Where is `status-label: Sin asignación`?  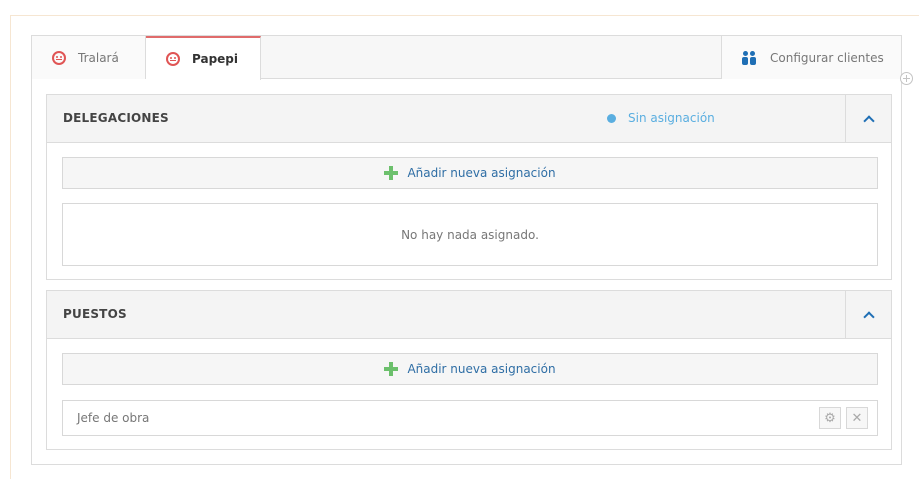
status-label: Sin asignación is located at coordinates (671, 118).